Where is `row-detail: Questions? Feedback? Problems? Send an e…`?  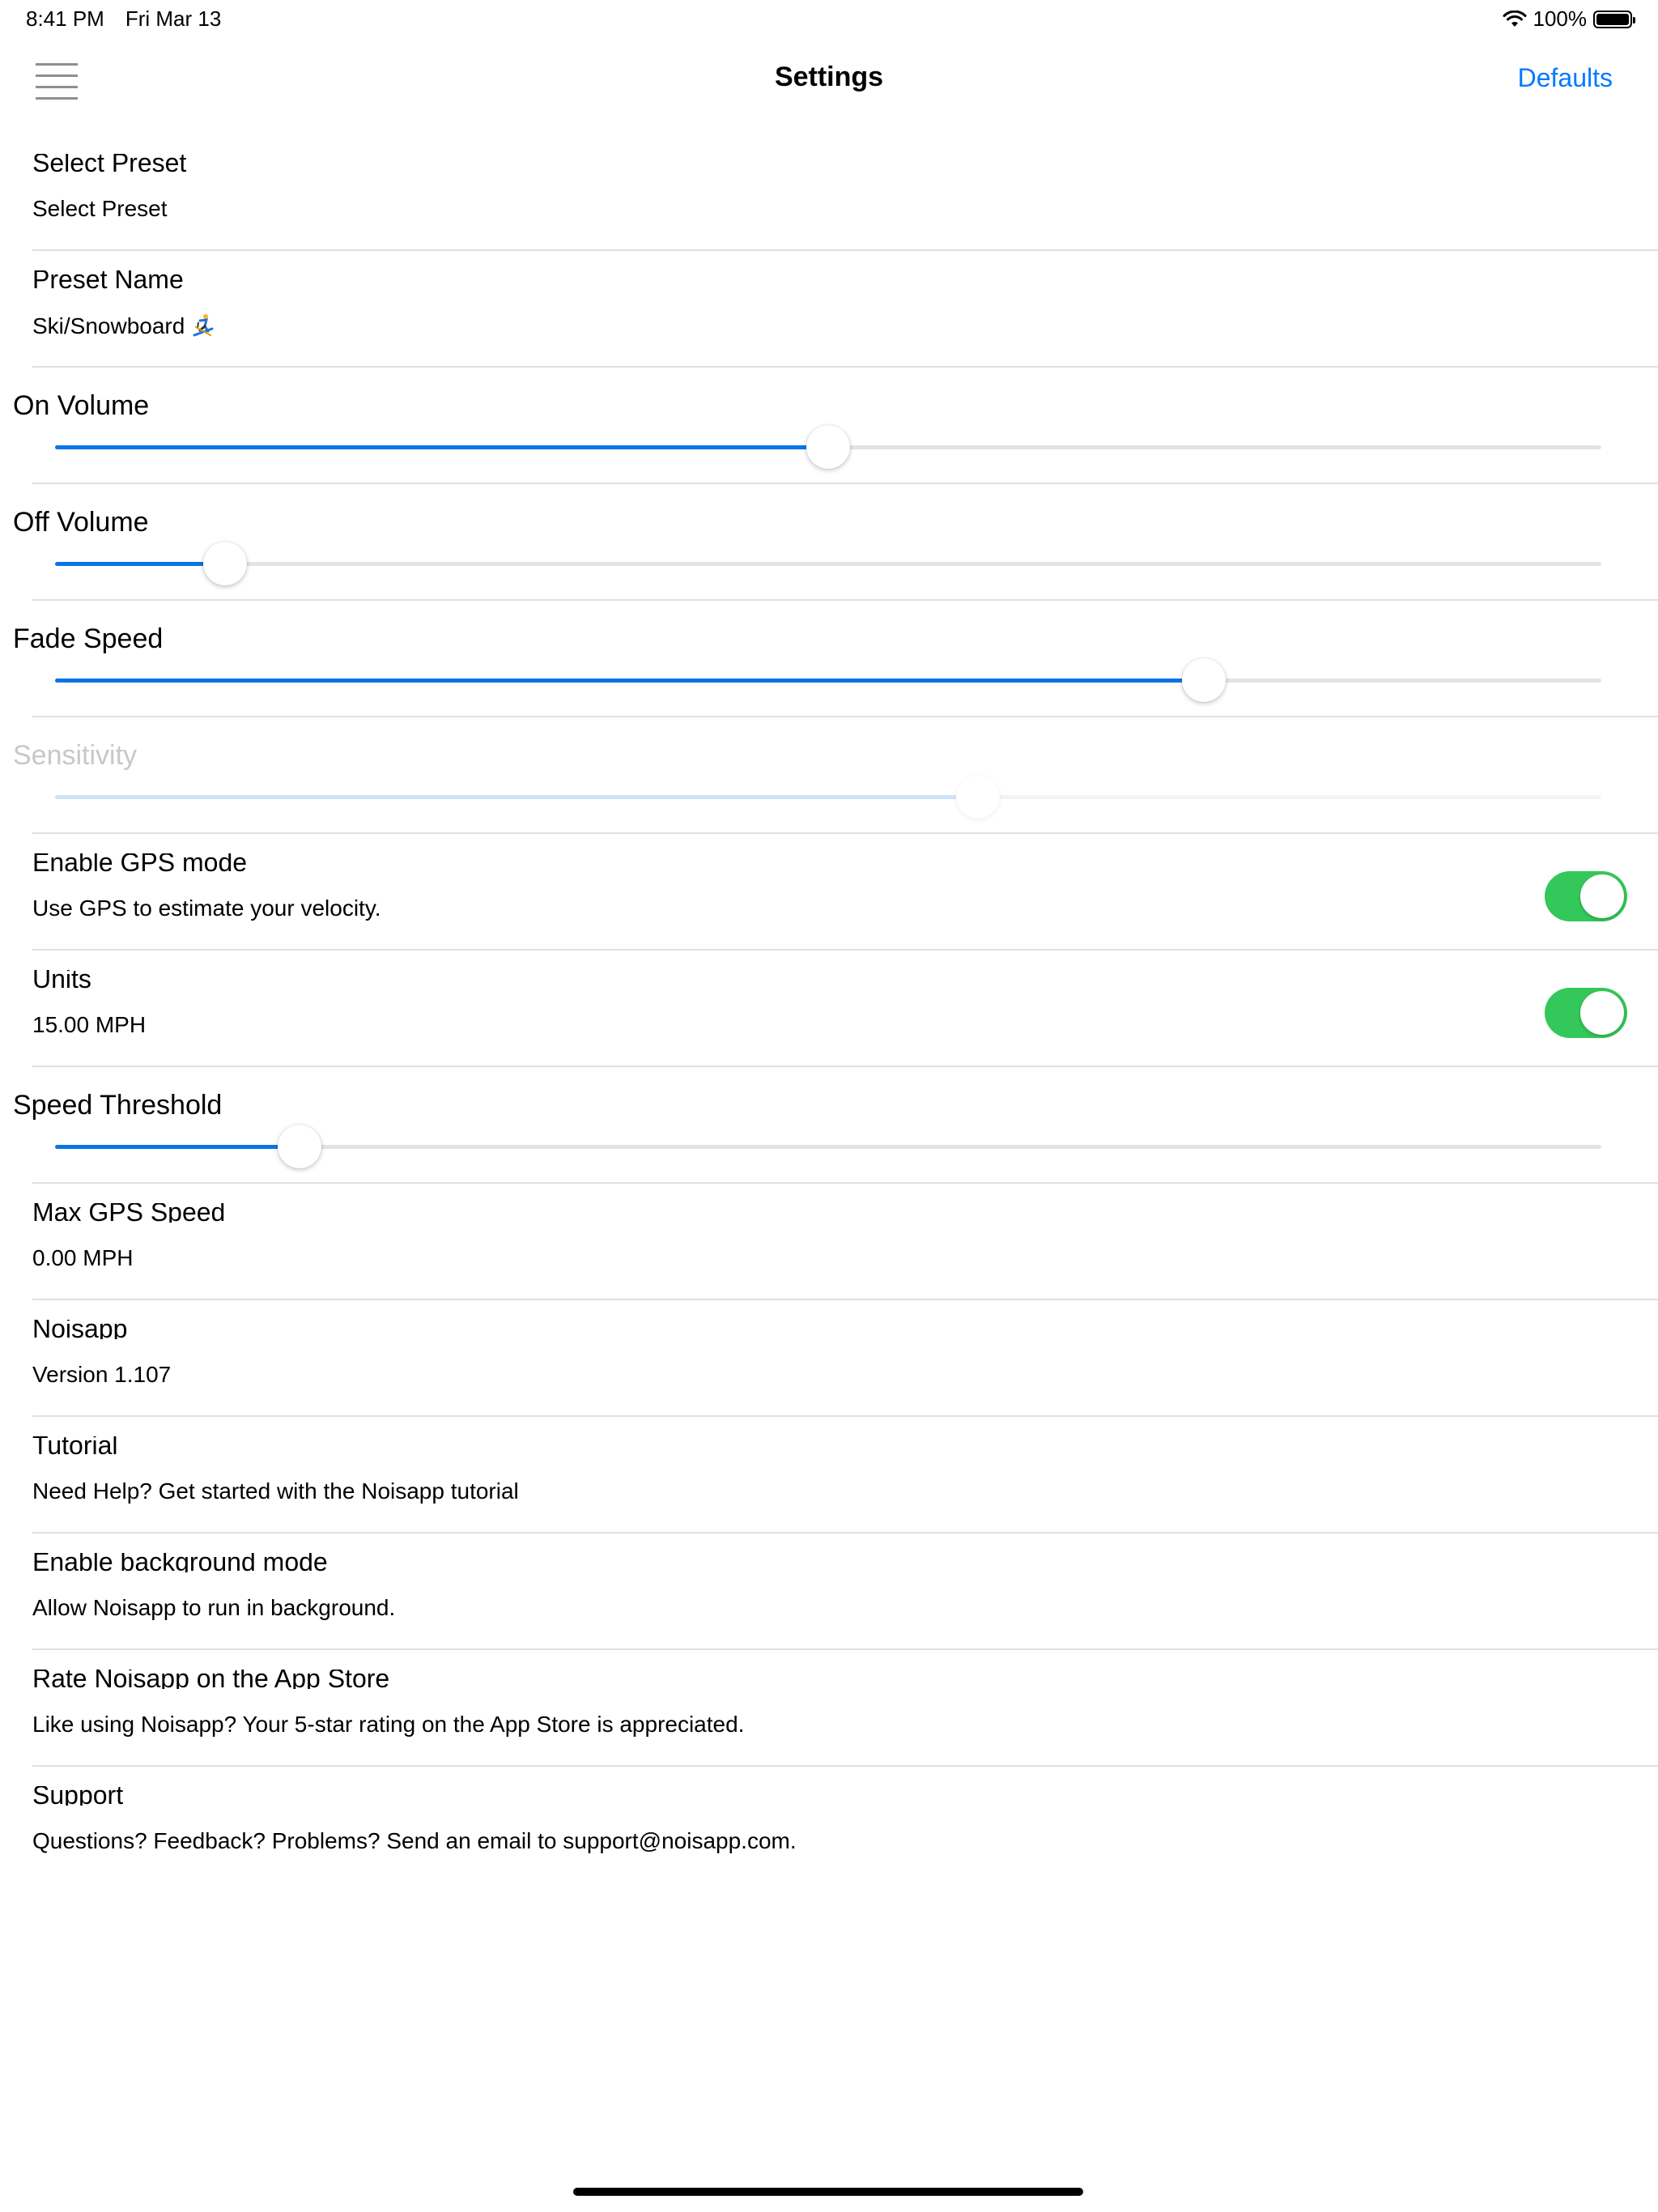 row-detail: Questions? Feedback? Problems? Send an e… is located at coordinates (414, 1841).